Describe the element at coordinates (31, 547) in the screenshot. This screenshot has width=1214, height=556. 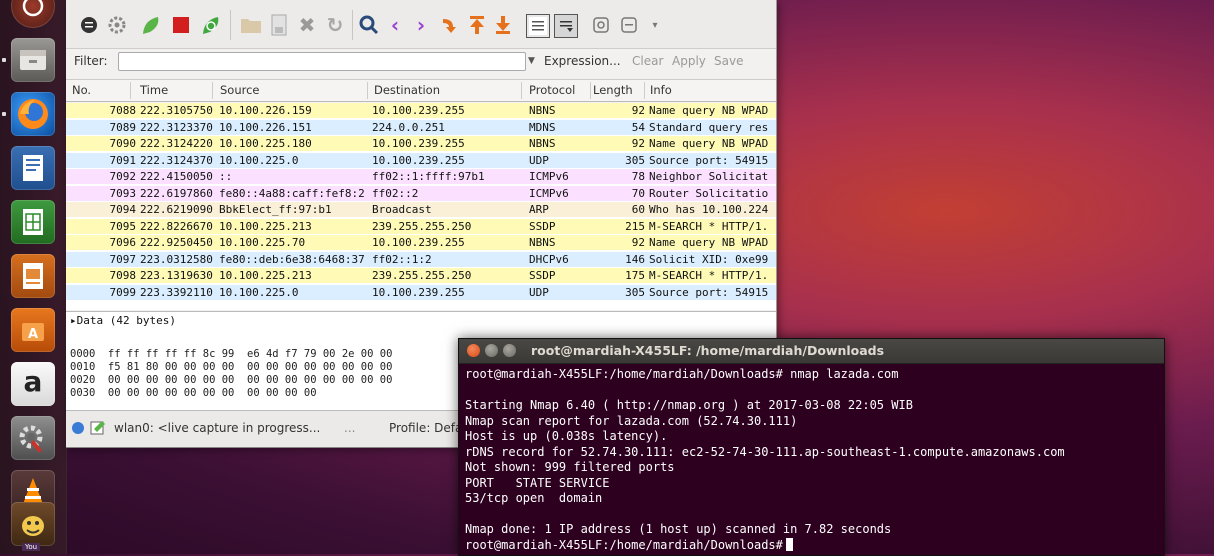
I see `you-badge: You` at that location.